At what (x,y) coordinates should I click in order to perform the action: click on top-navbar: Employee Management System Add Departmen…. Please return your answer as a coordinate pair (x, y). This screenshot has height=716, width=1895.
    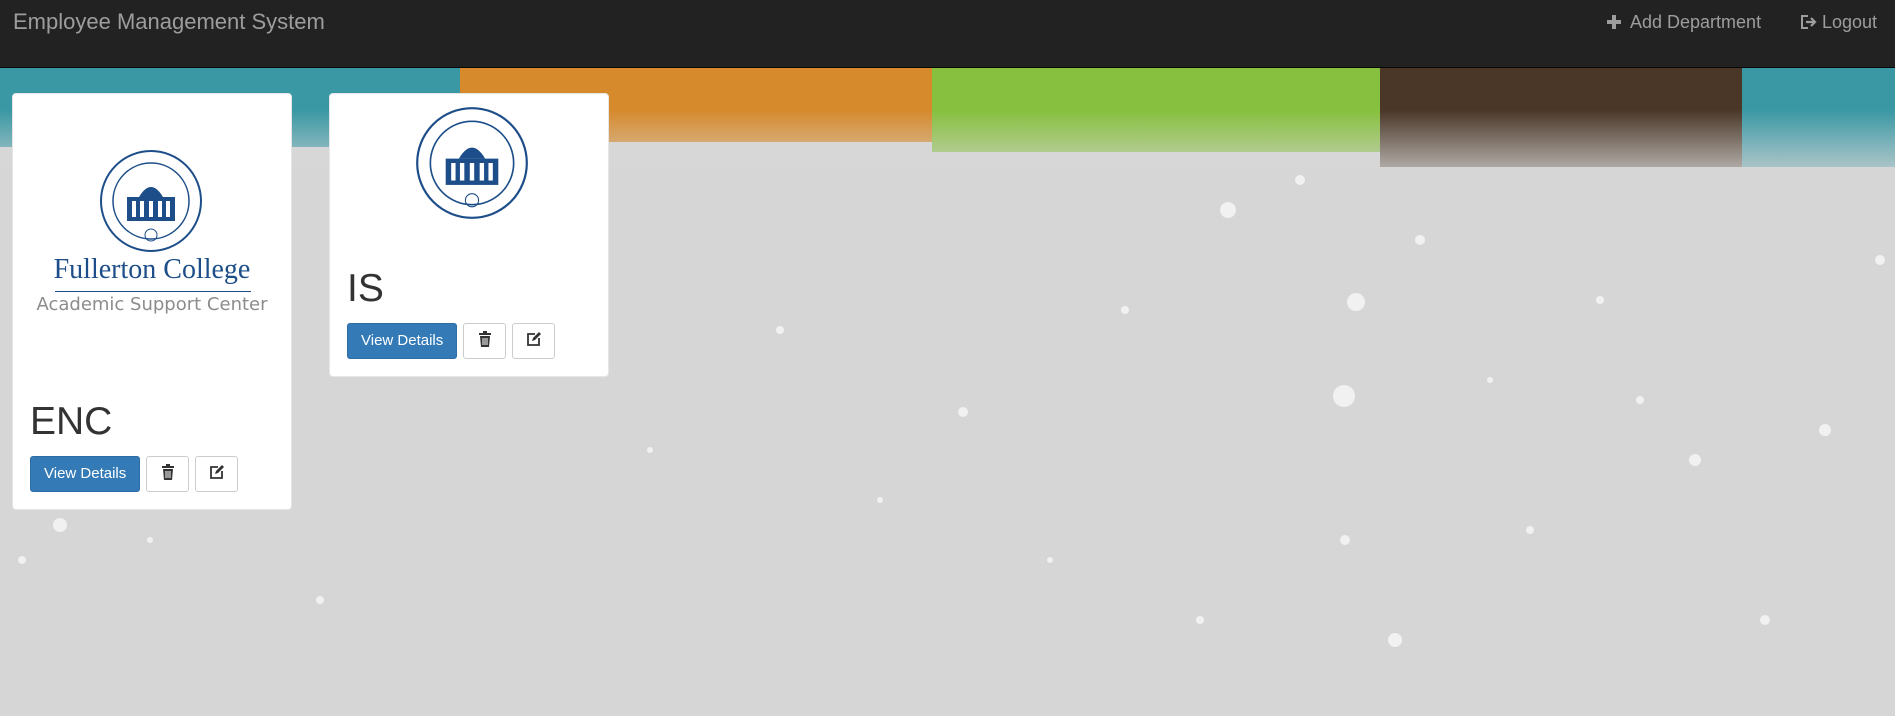
    Looking at the image, I should click on (947, 34).